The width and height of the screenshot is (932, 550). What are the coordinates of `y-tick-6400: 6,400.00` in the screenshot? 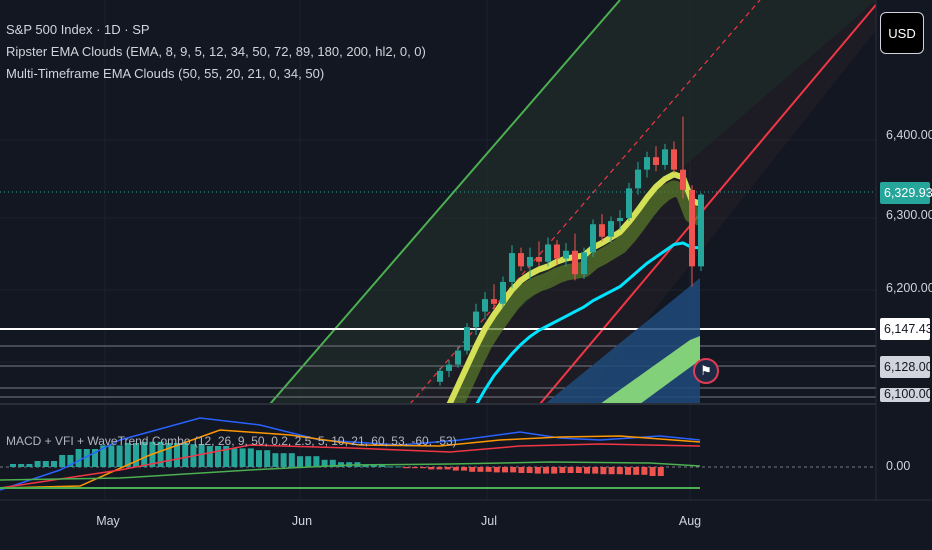 It's located at (909, 135).